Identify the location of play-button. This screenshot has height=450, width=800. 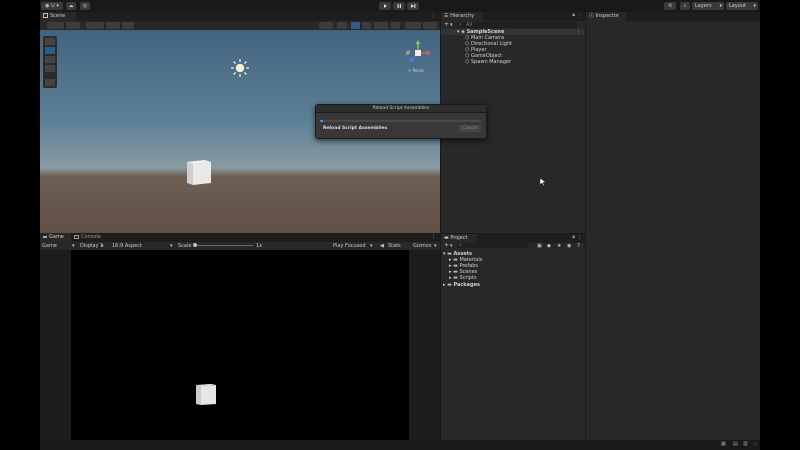
(385, 6).